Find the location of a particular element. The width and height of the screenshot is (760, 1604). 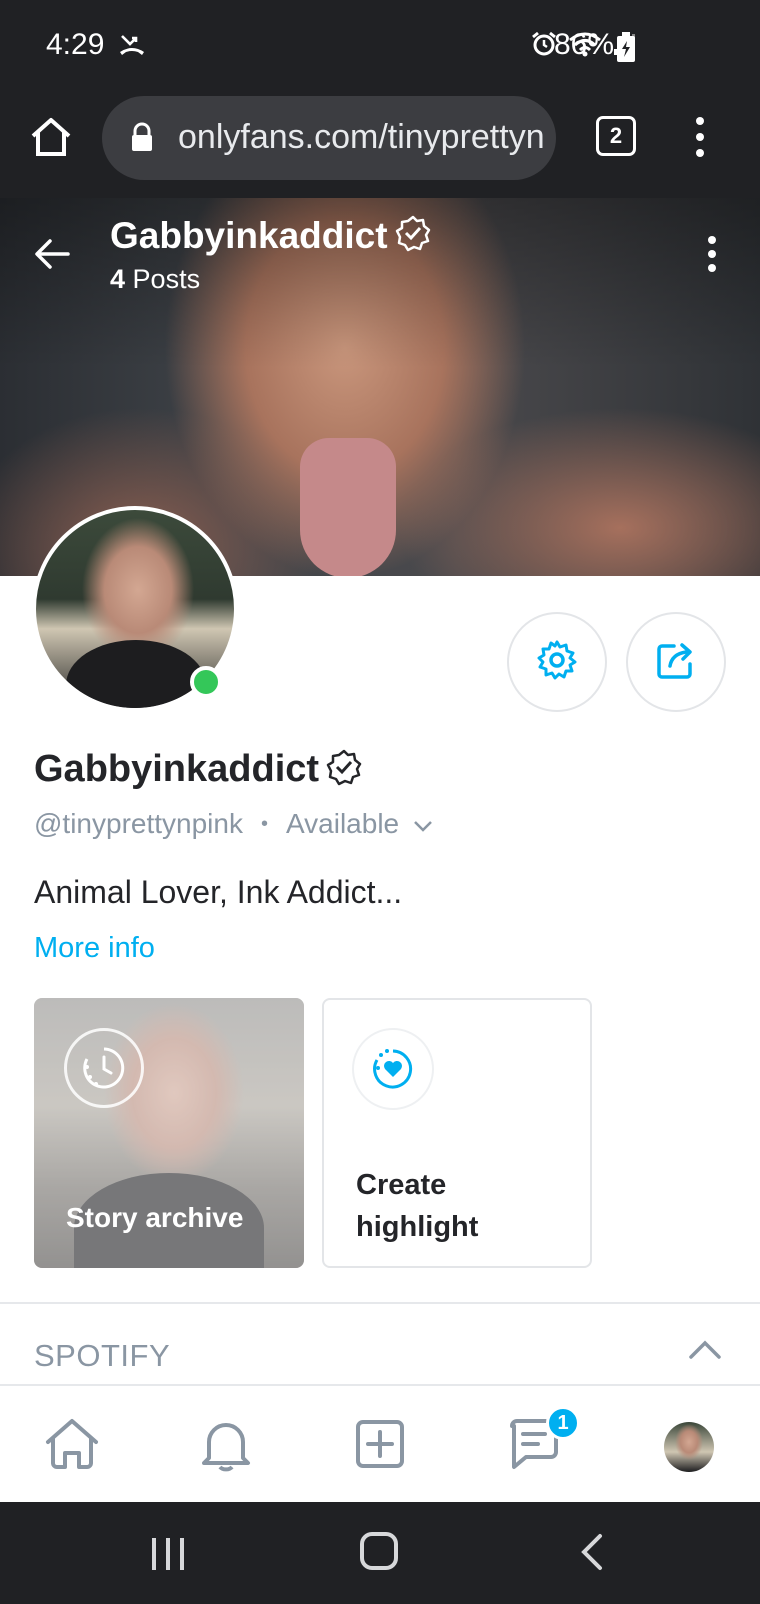

tabs-button: 2 is located at coordinates (616, 136).